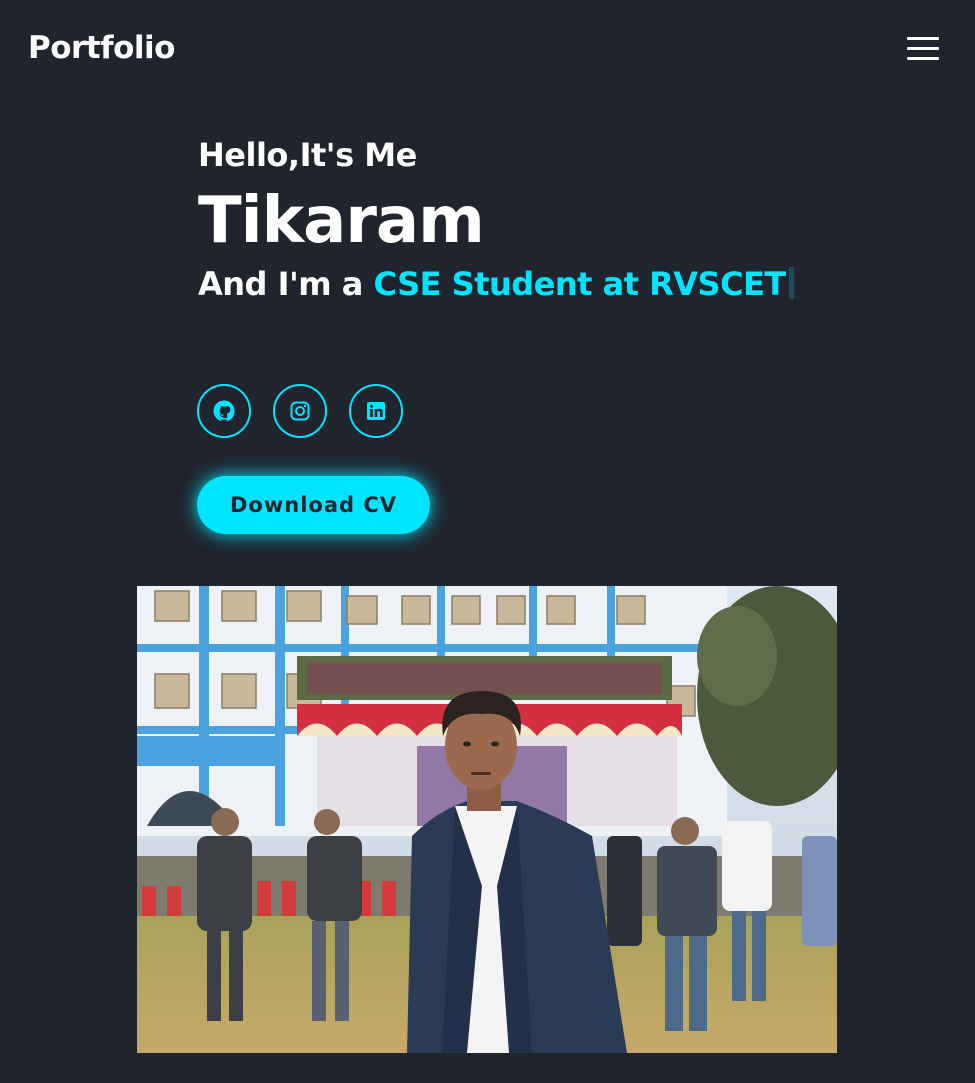 The height and width of the screenshot is (1083, 975). What do you see at coordinates (341, 221) in the screenshot?
I see `hero-name: Tikaram` at bounding box center [341, 221].